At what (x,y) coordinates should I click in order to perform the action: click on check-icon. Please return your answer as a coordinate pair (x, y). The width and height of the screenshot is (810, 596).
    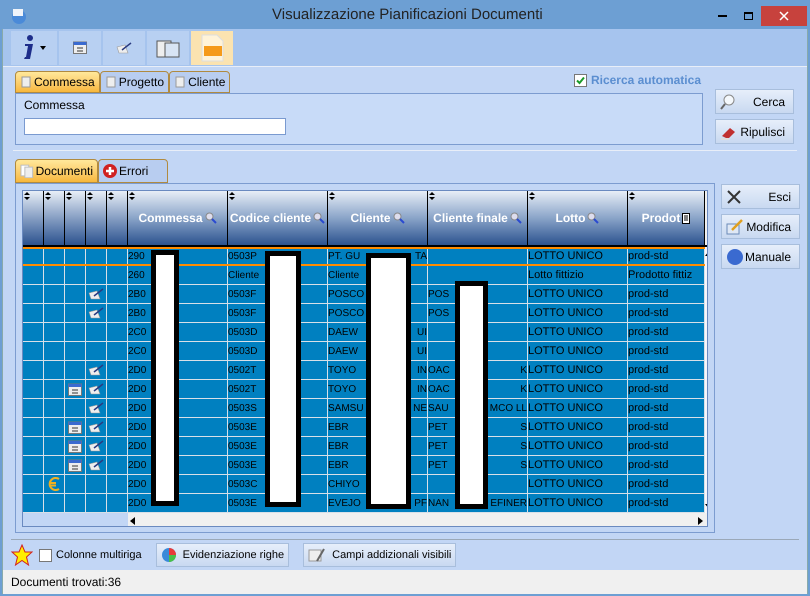
    Looking at the image, I should click on (580, 80).